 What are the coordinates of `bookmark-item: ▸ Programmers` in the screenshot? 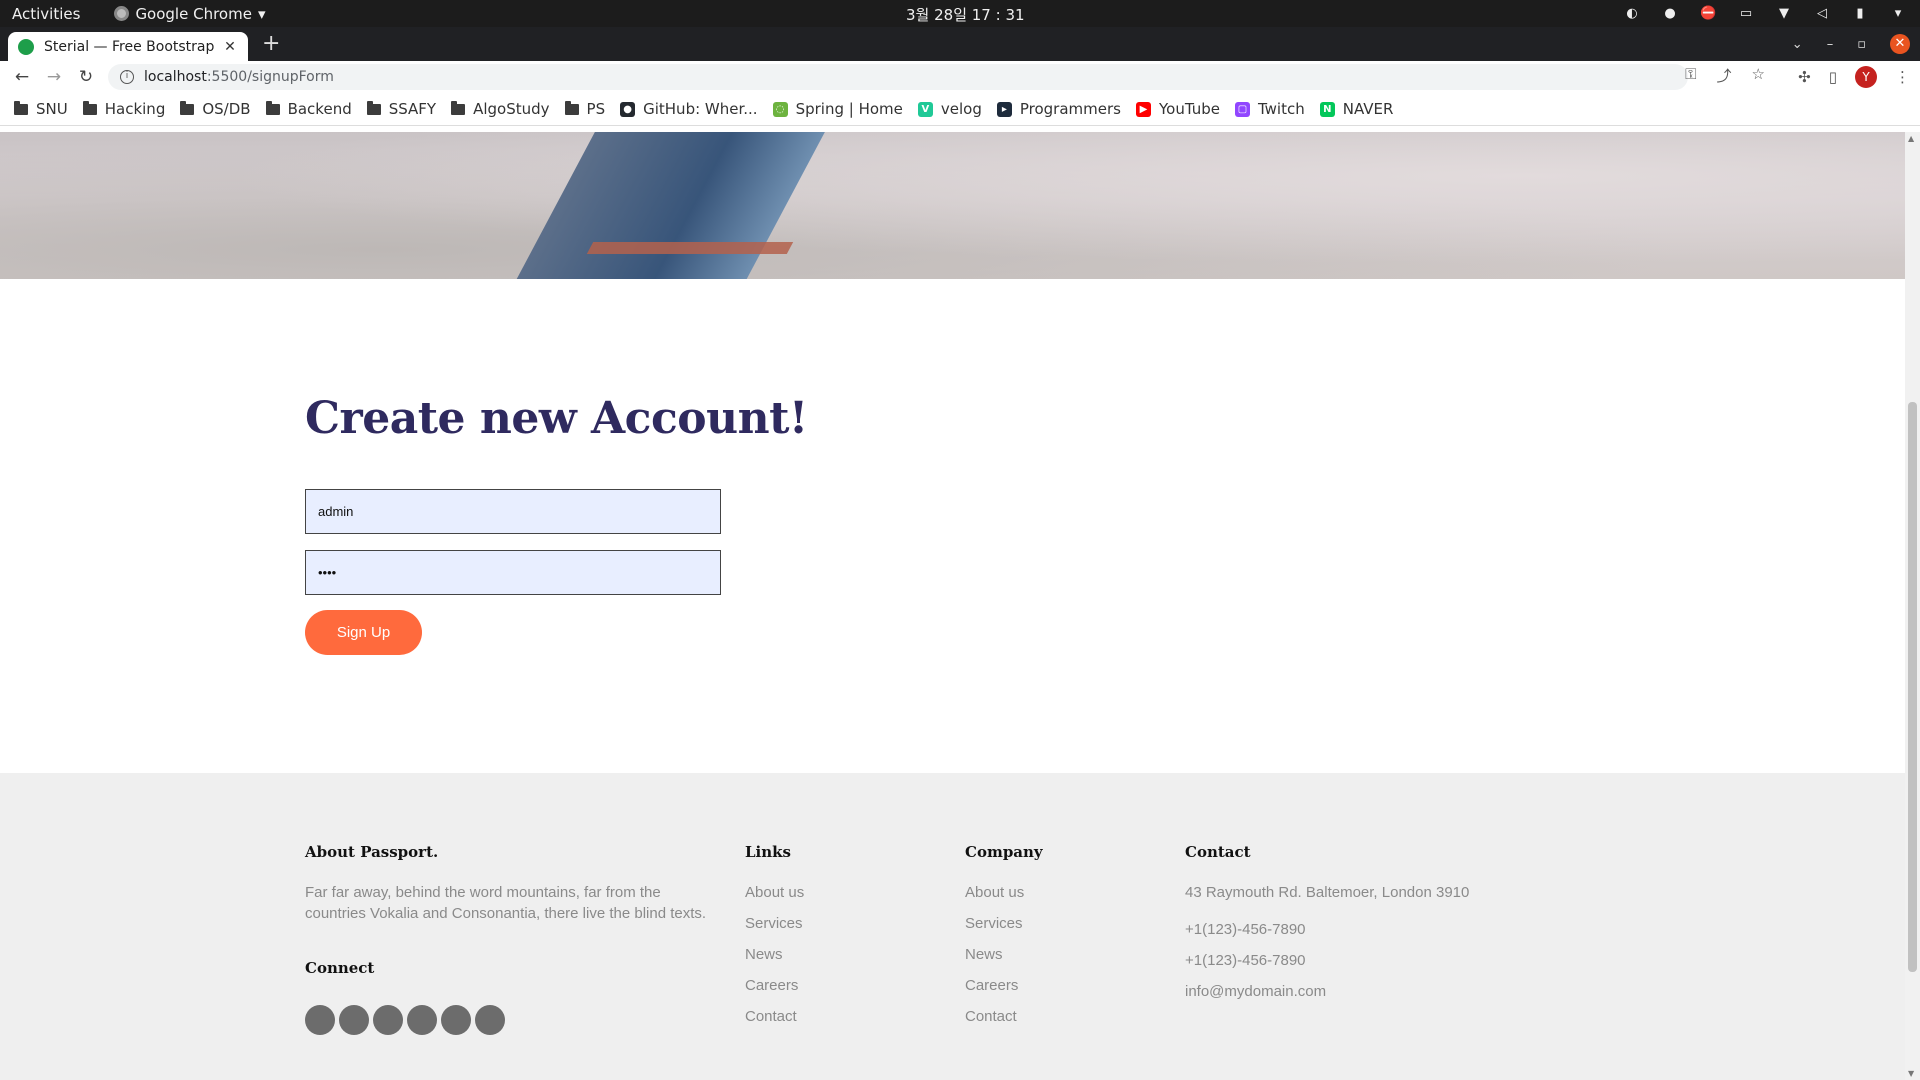 It's located at (1058, 109).